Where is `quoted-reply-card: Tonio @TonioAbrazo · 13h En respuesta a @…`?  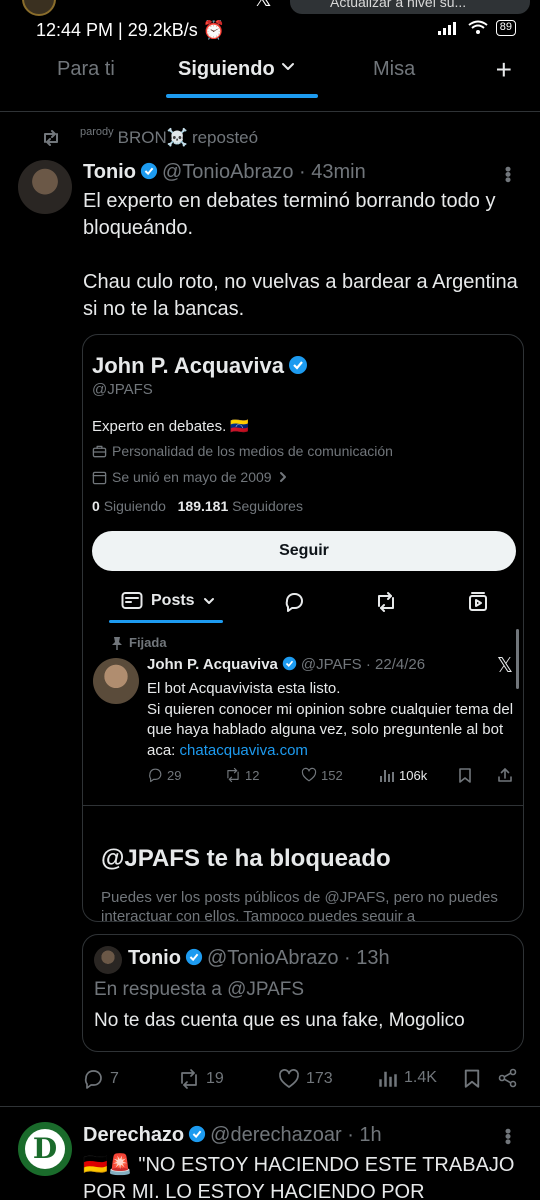
quoted-reply-card: Tonio @TonioAbrazo · 13h En respuesta a @… is located at coordinates (303, 993).